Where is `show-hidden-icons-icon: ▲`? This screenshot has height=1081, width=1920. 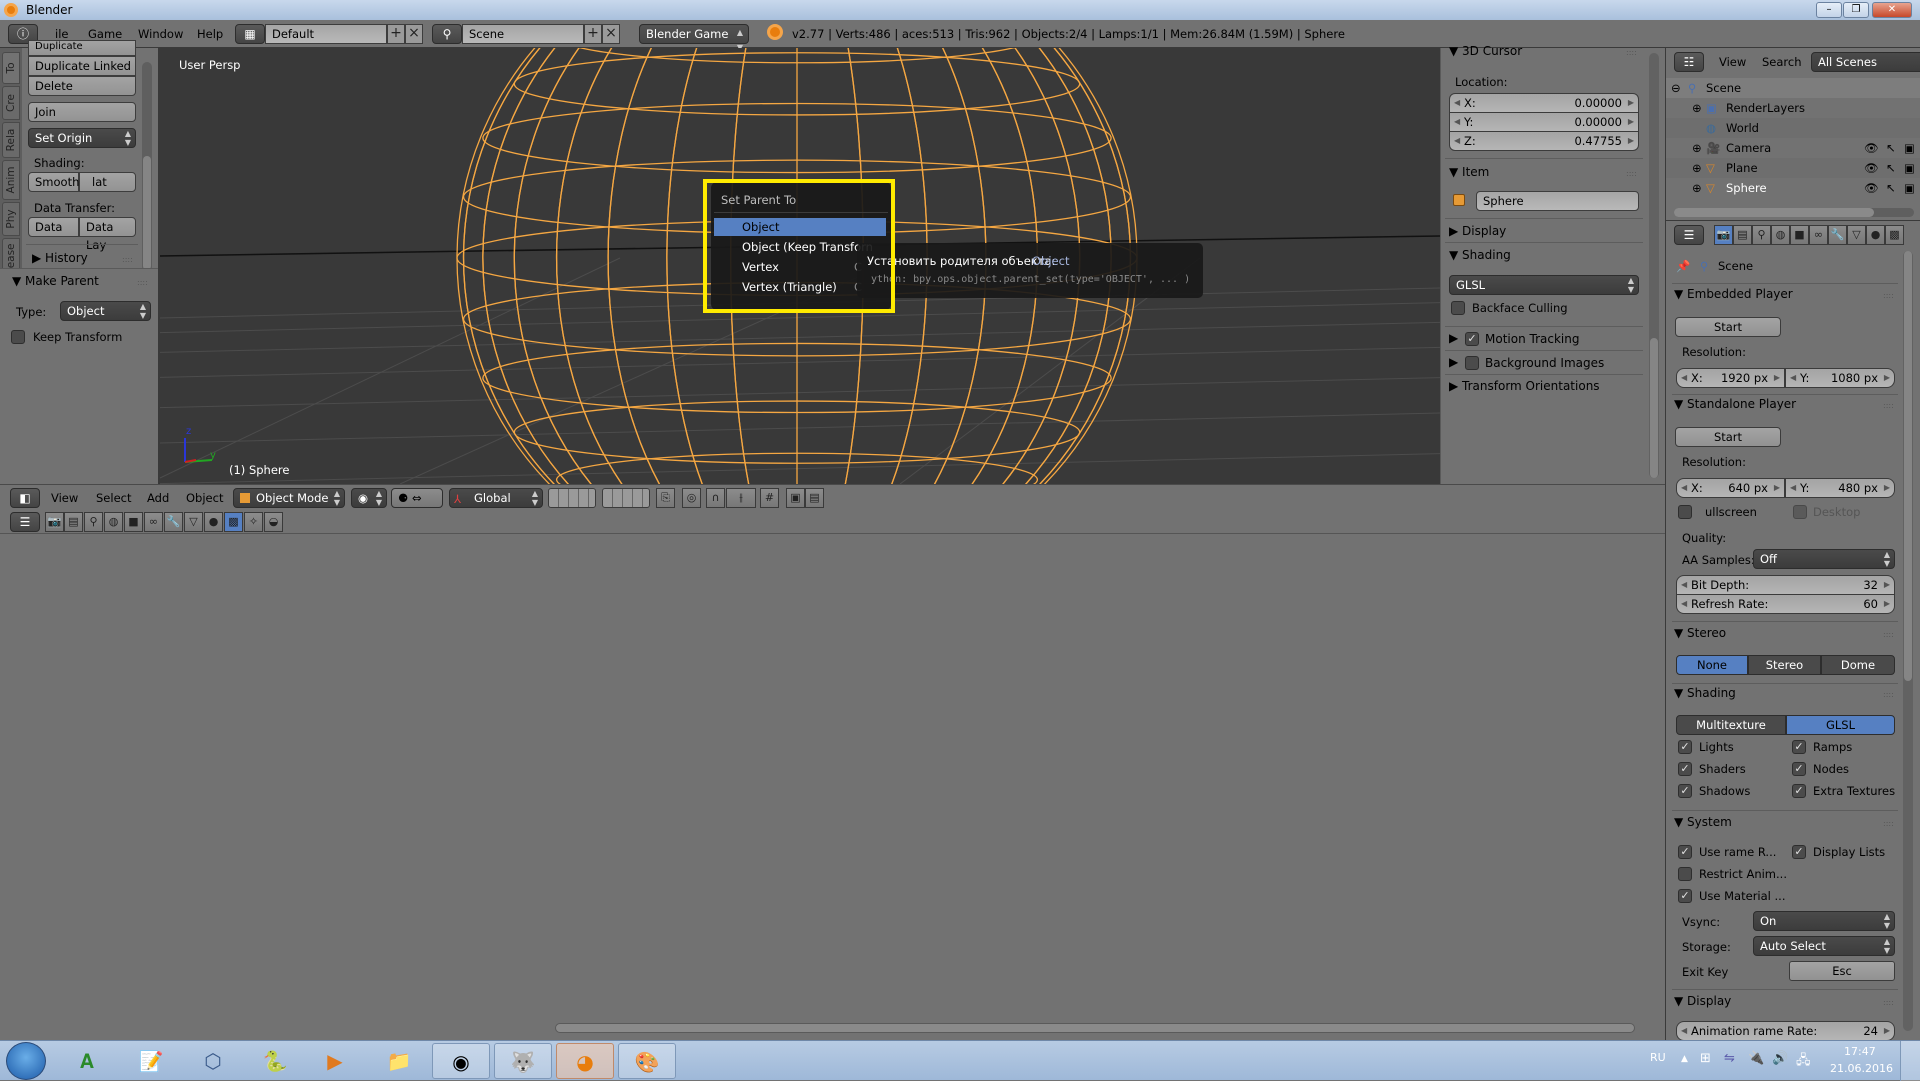
show-hidden-icons-icon: ▲ is located at coordinates (1684, 1059).